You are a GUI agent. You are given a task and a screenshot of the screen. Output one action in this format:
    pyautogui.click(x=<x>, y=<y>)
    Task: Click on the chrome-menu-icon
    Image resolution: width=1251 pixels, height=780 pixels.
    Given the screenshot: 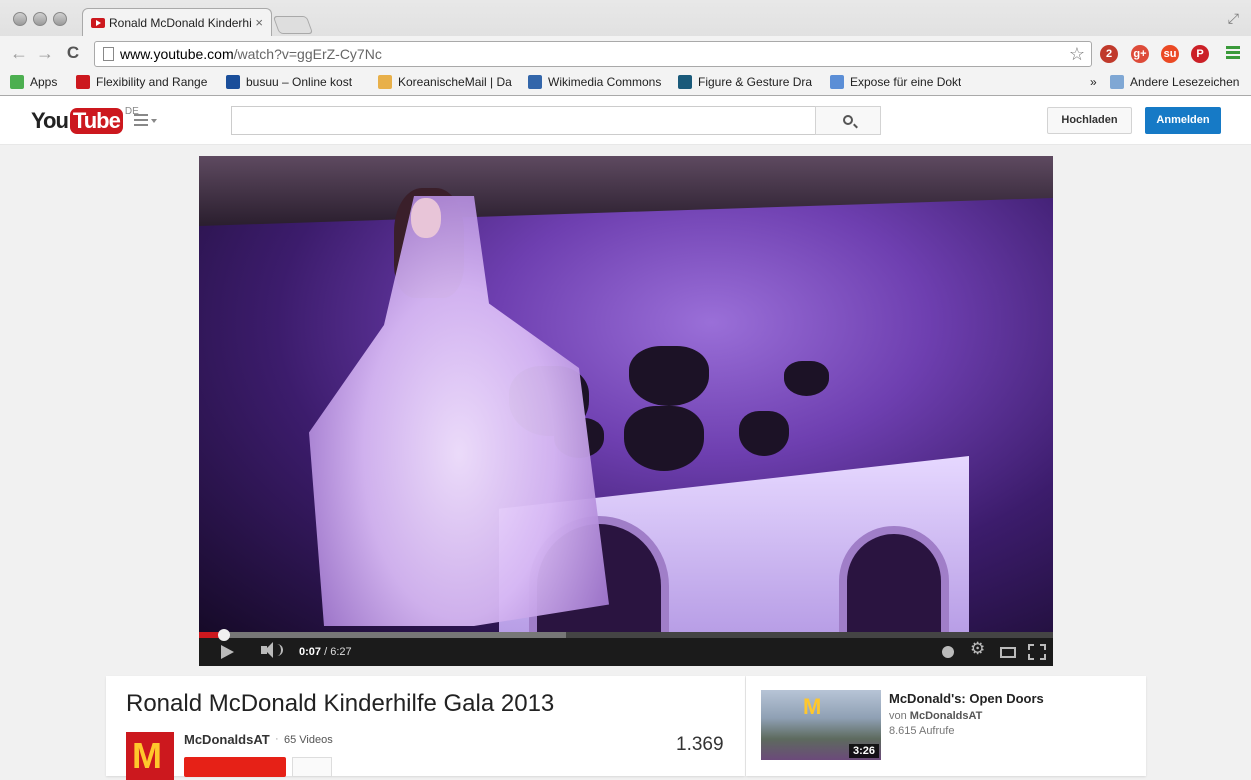 What is the action you would take?
    pyautogui.click(x=1233, y=52)
    